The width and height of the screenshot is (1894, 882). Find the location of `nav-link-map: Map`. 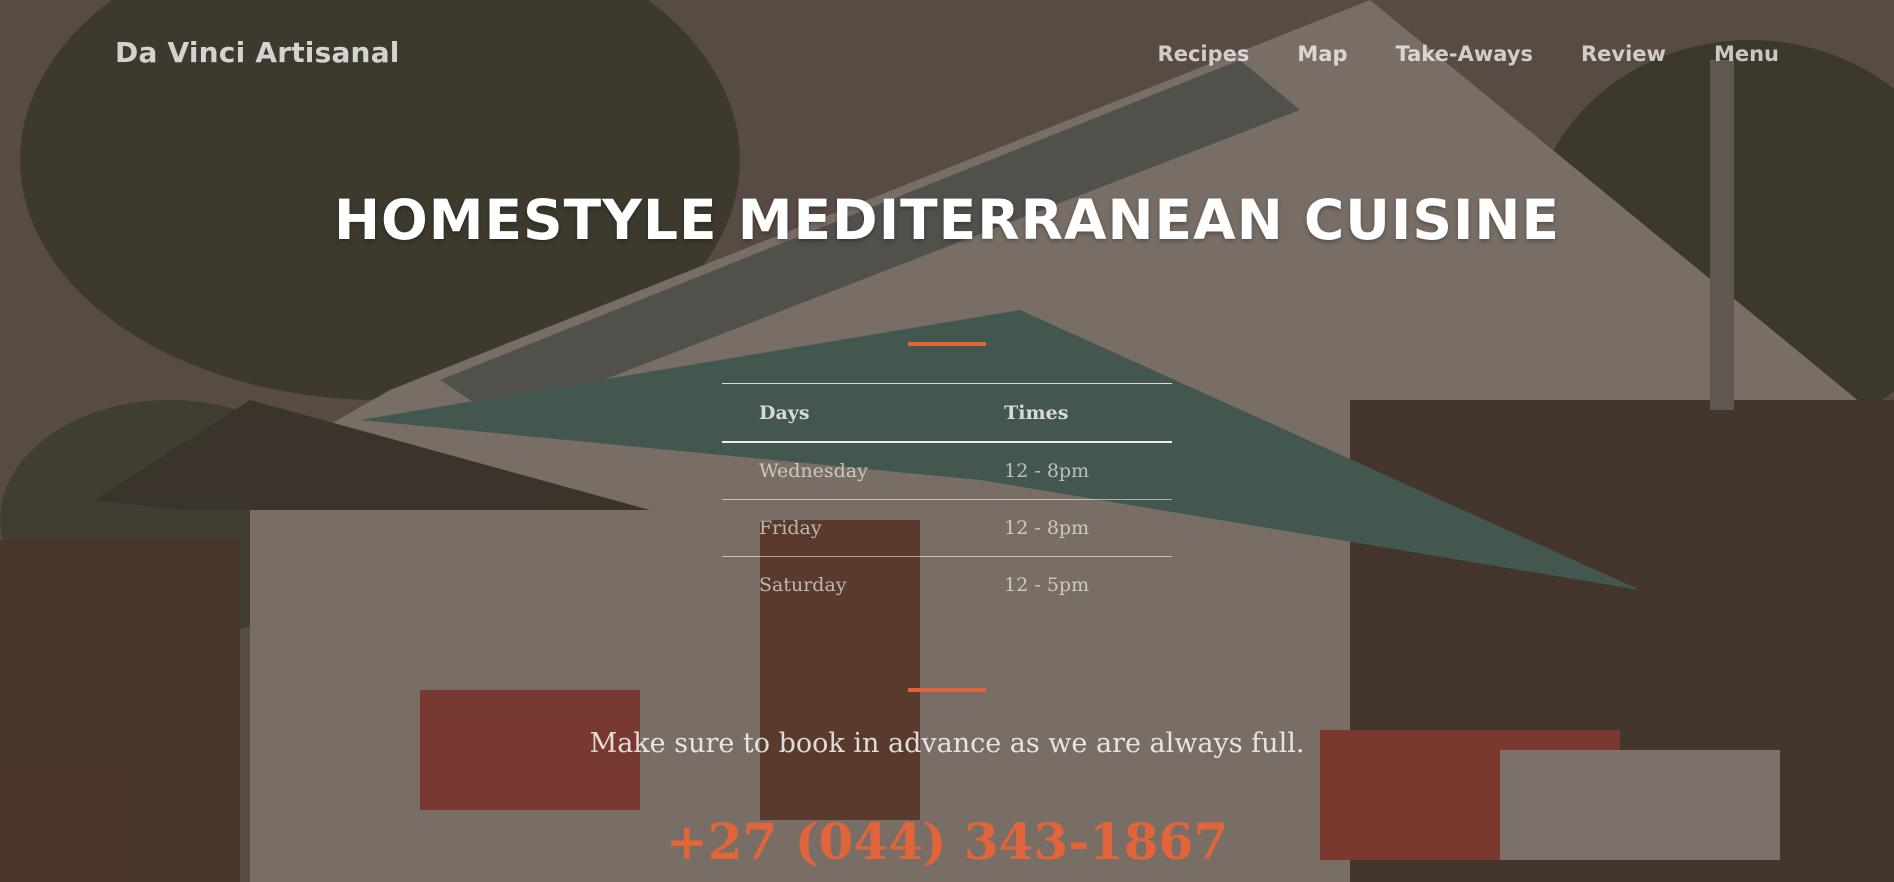

nav-link-map: Map is located at coordinates (1322, 54).